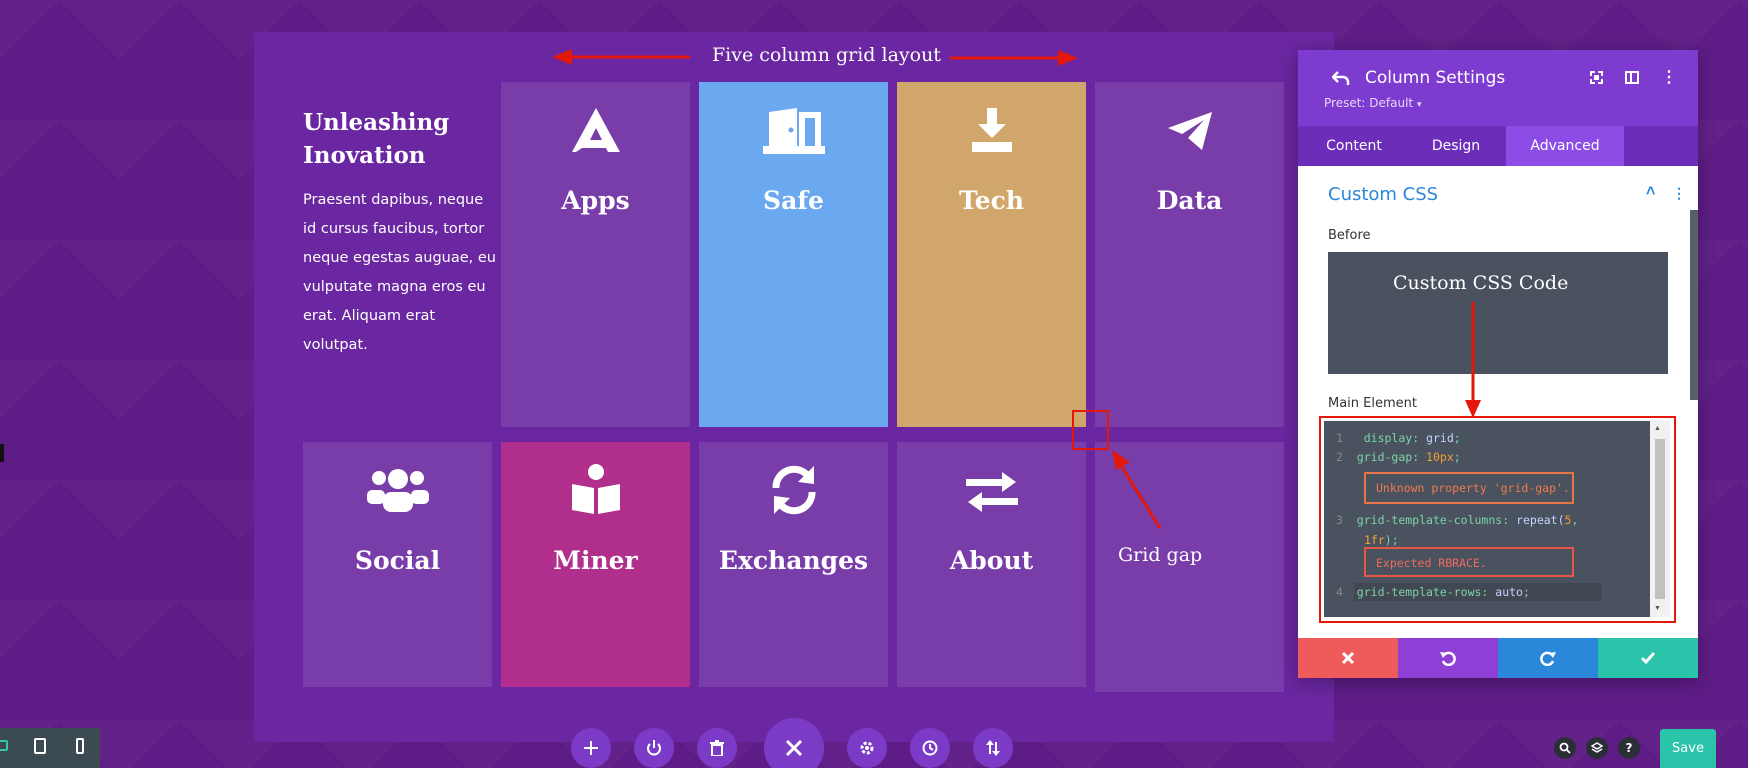 Image resolution: width=1748 pixels, height=768 pixels. I want to click on before-label: Before, so click(1349, 235).